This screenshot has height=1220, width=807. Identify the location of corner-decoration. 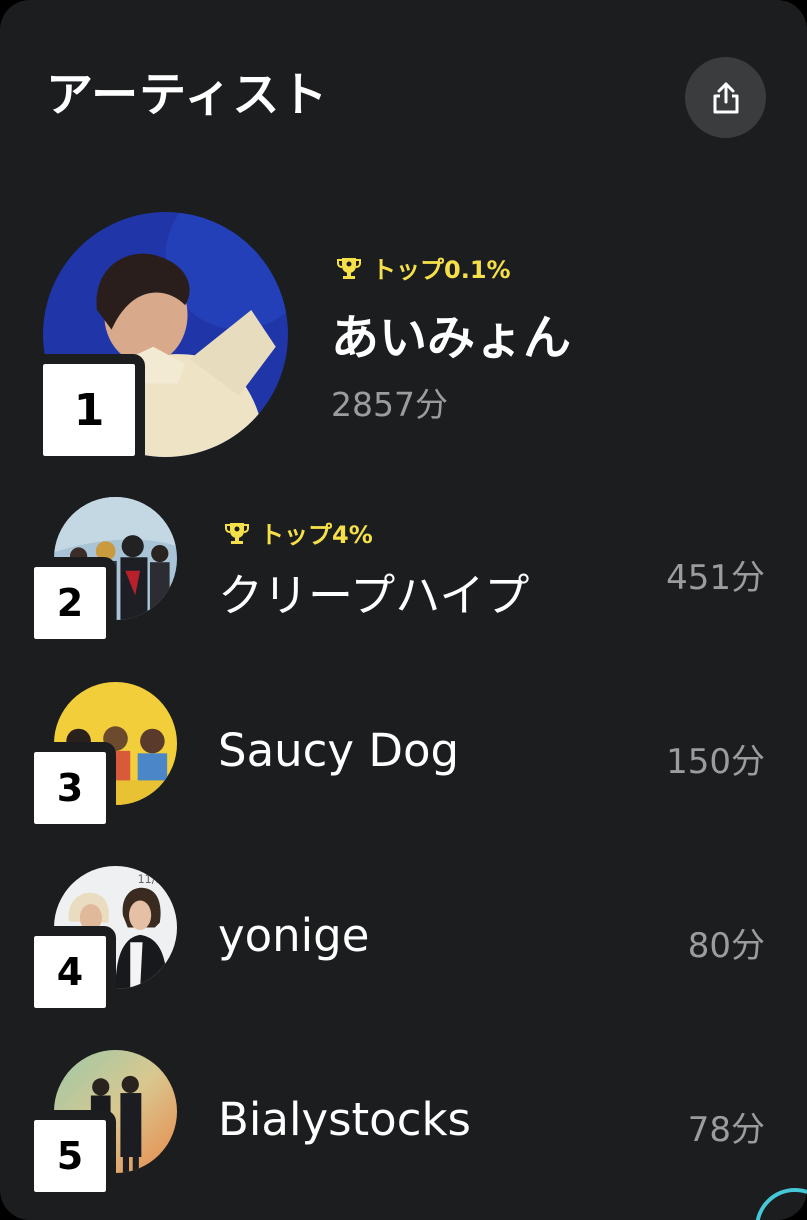
(781, 1204).